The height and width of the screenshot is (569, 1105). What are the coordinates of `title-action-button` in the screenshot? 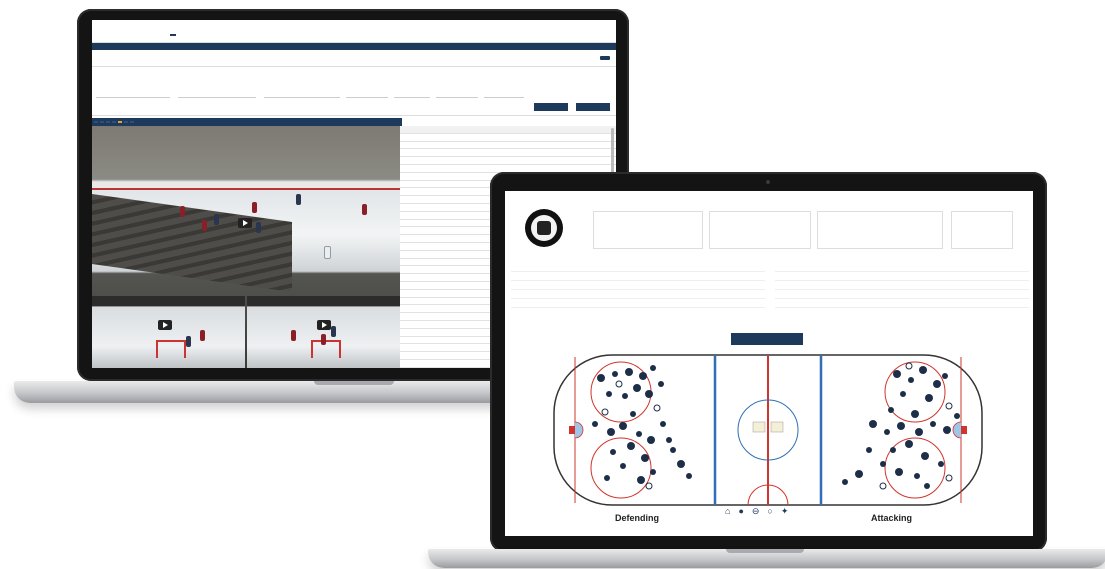 It's located at (605, 58).